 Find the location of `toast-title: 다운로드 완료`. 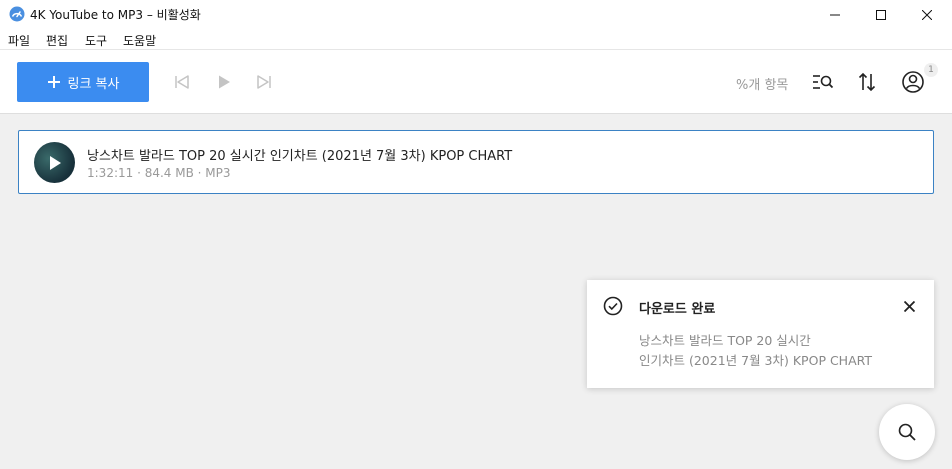

toast-title: 다운로드 완료 is located at coordinates (677, 309).